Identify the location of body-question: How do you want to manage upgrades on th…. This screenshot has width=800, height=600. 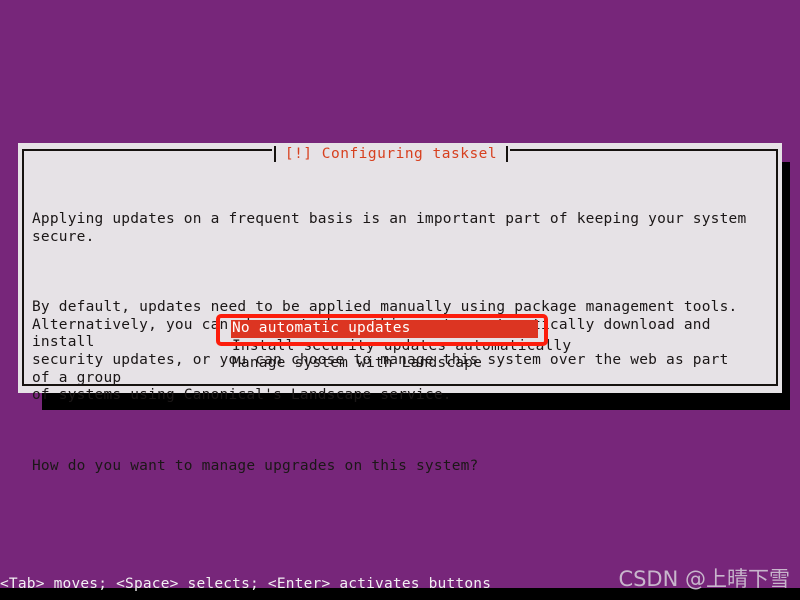
(255, 465).